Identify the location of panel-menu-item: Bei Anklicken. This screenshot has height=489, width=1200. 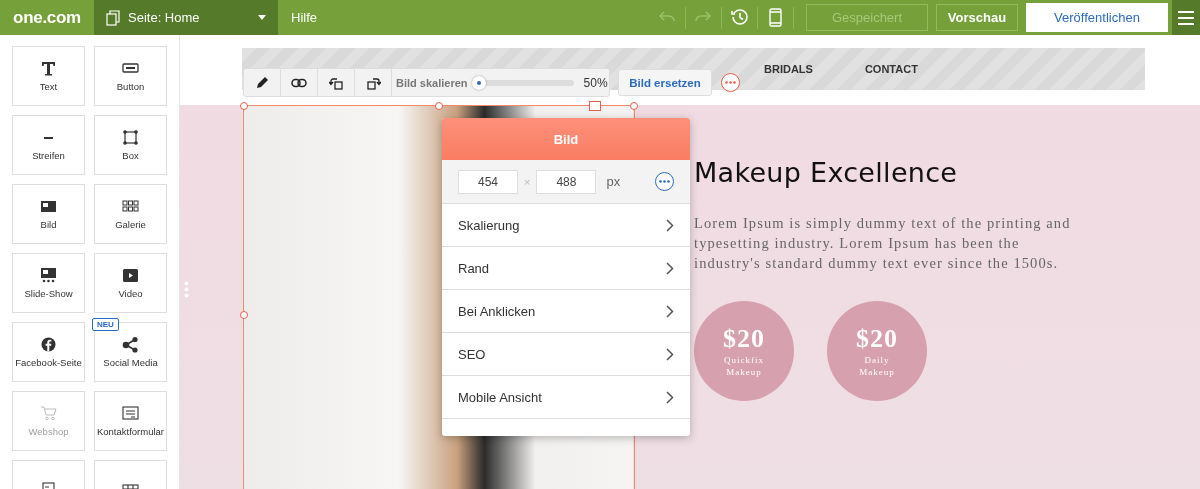
(566, 311).